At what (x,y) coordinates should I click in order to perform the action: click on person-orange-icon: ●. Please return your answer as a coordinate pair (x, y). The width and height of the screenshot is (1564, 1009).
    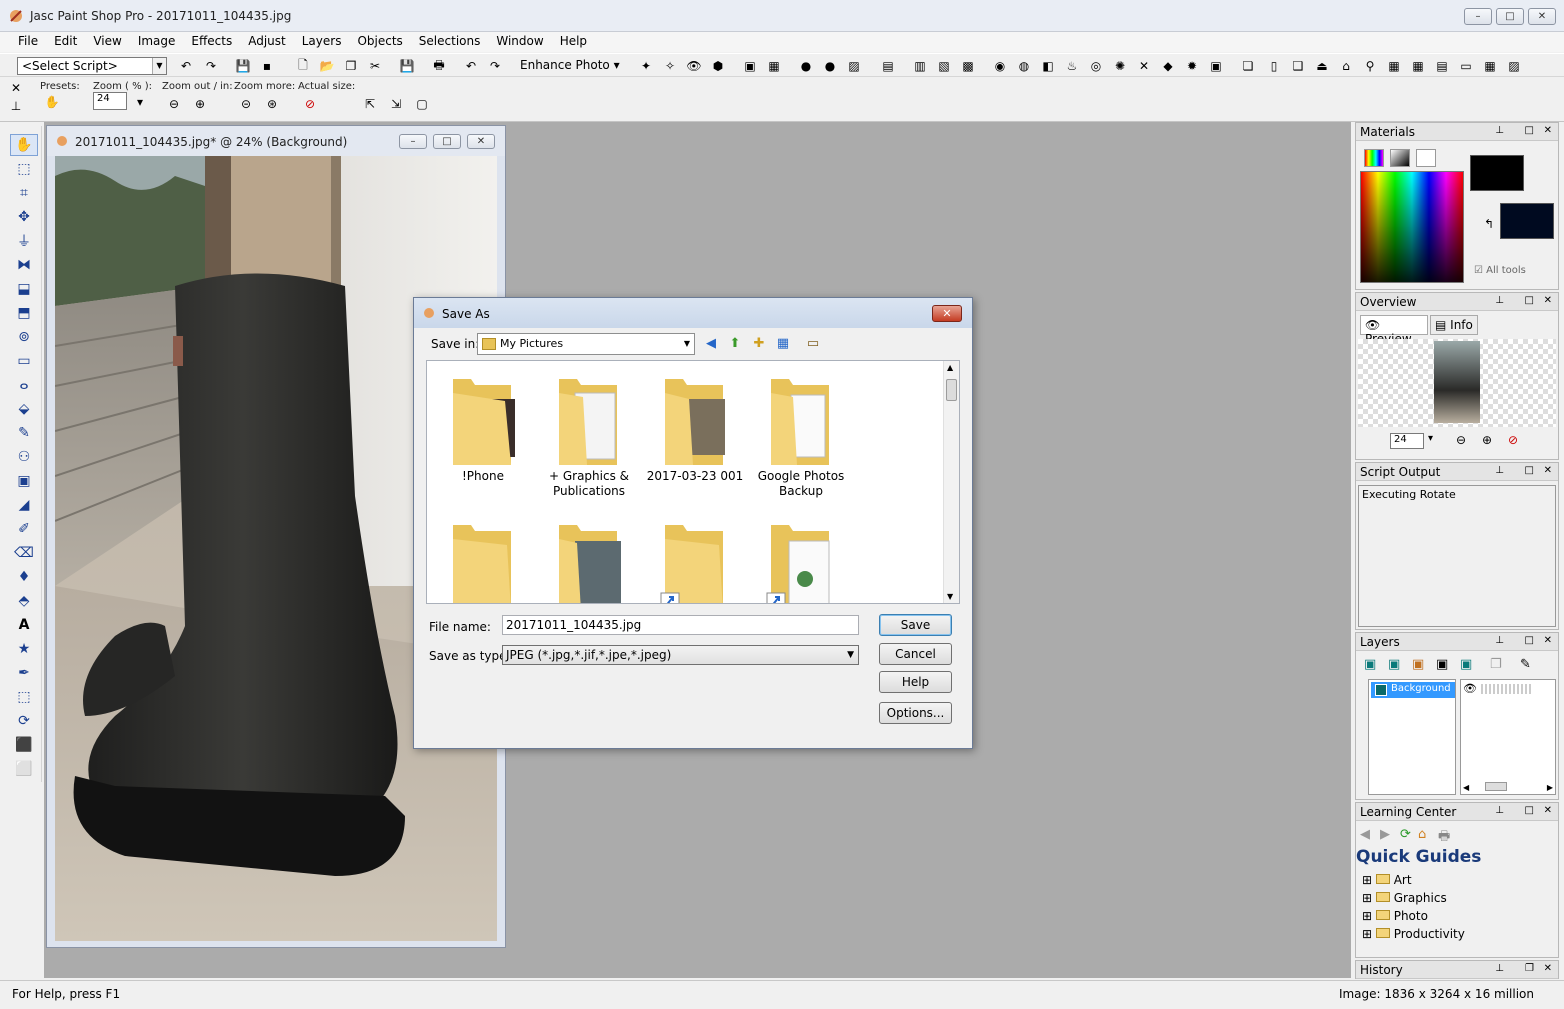
    Looking at the image, I should click on (830, 66).